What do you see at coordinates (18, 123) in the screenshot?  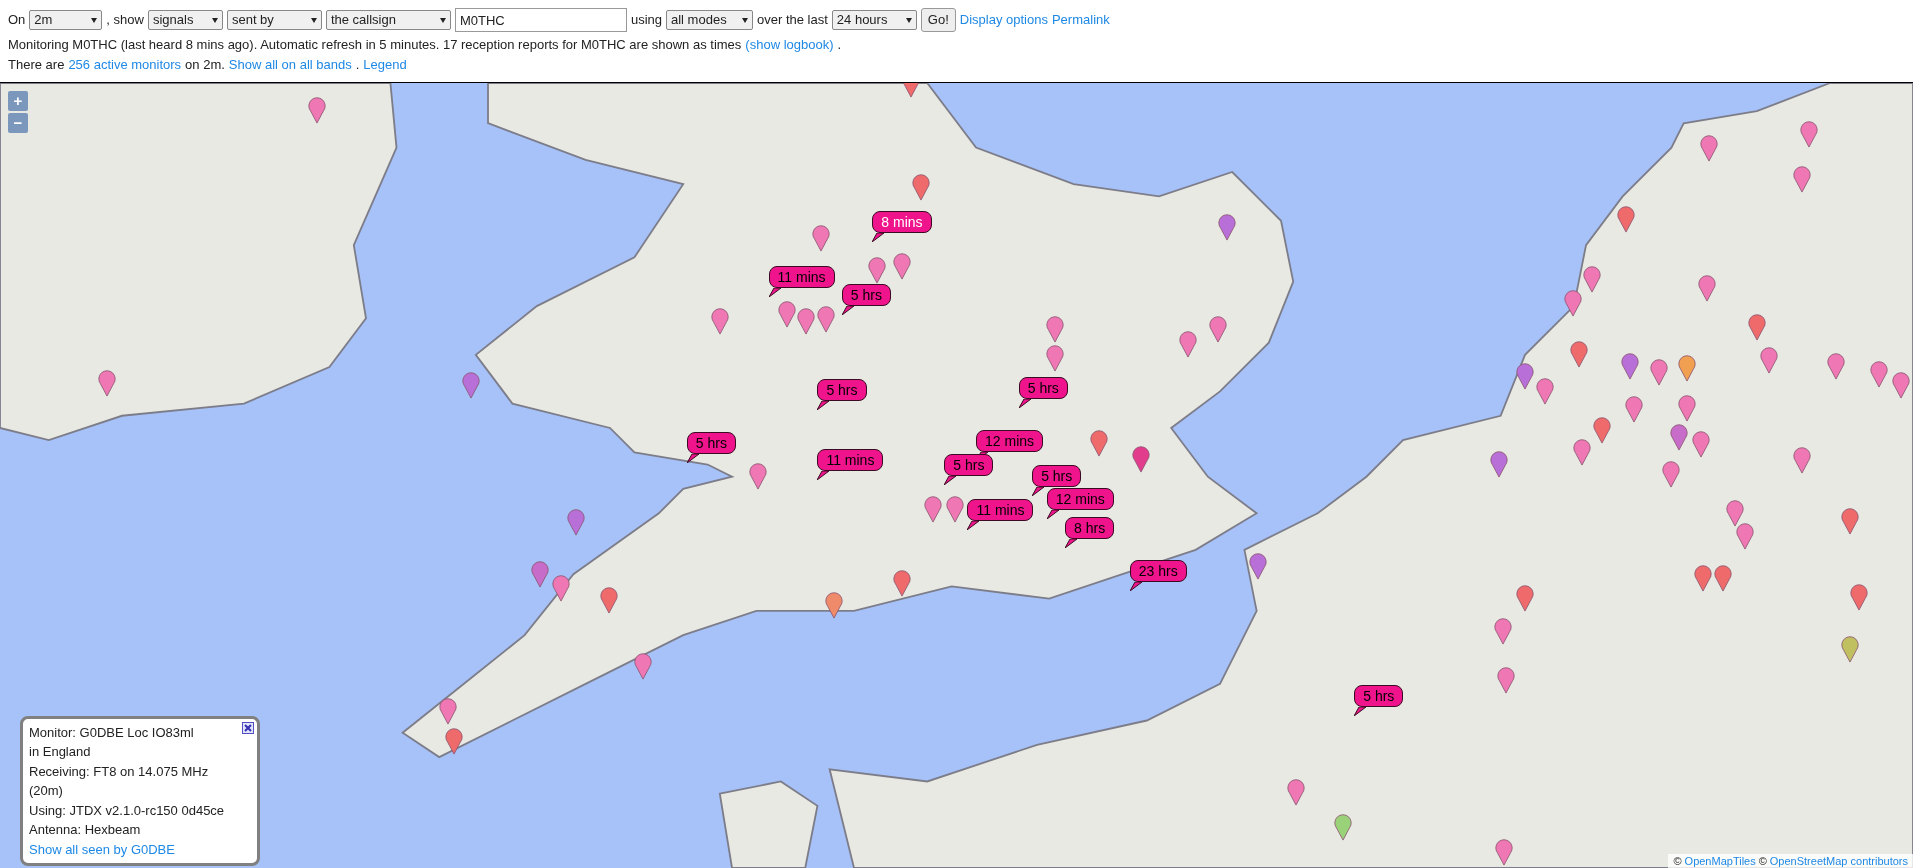 I see `zoom-out-button: −` at bounding box center [18, 123].